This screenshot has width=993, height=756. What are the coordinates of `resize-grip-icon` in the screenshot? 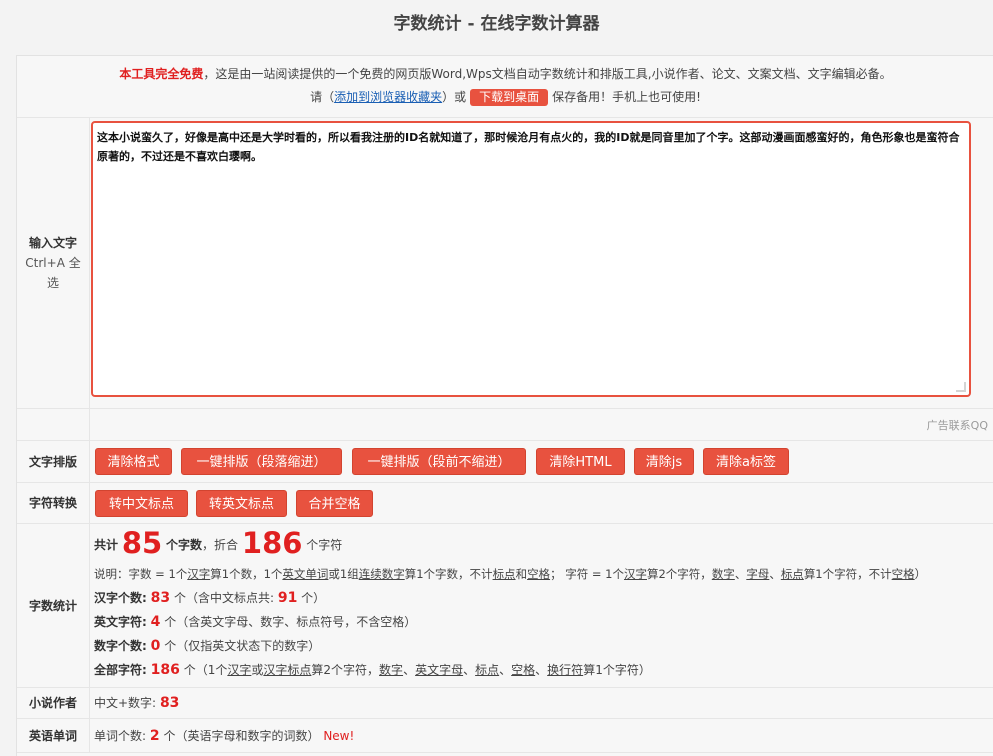 It's located at (961, 387).